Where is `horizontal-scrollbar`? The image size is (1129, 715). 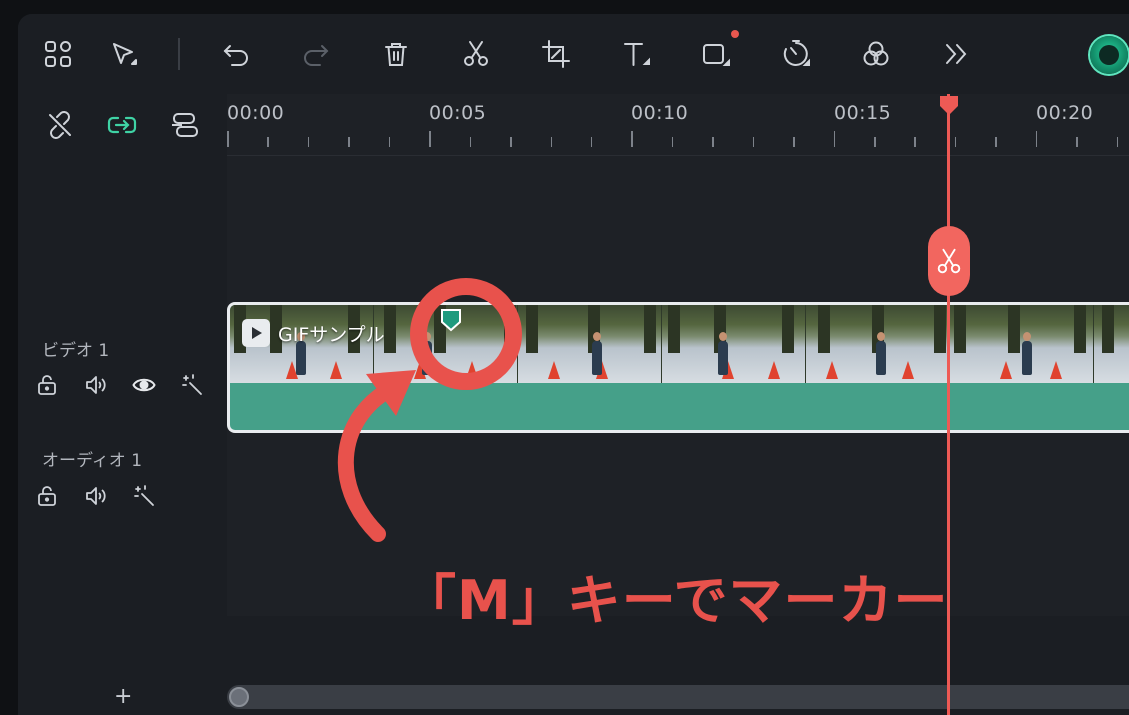
horizontal-scrollbar is located at coordinates (678, 697).